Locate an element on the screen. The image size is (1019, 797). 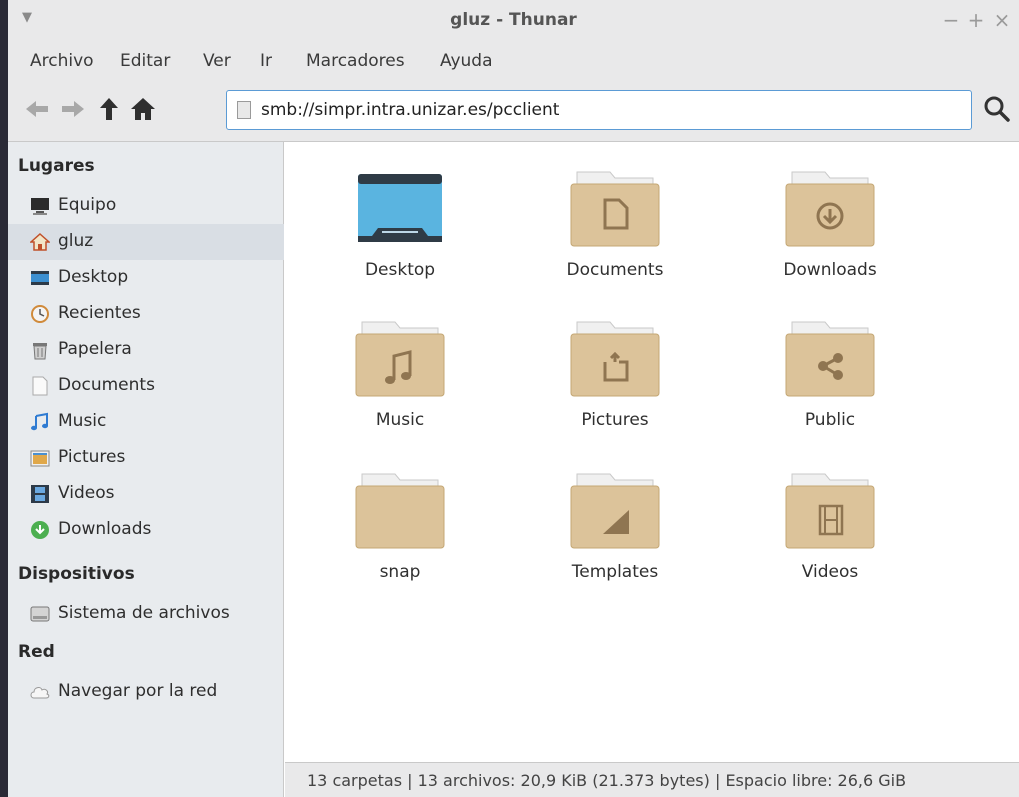
sidebar-item-label: Pictures is located at coordinates (92, 457).